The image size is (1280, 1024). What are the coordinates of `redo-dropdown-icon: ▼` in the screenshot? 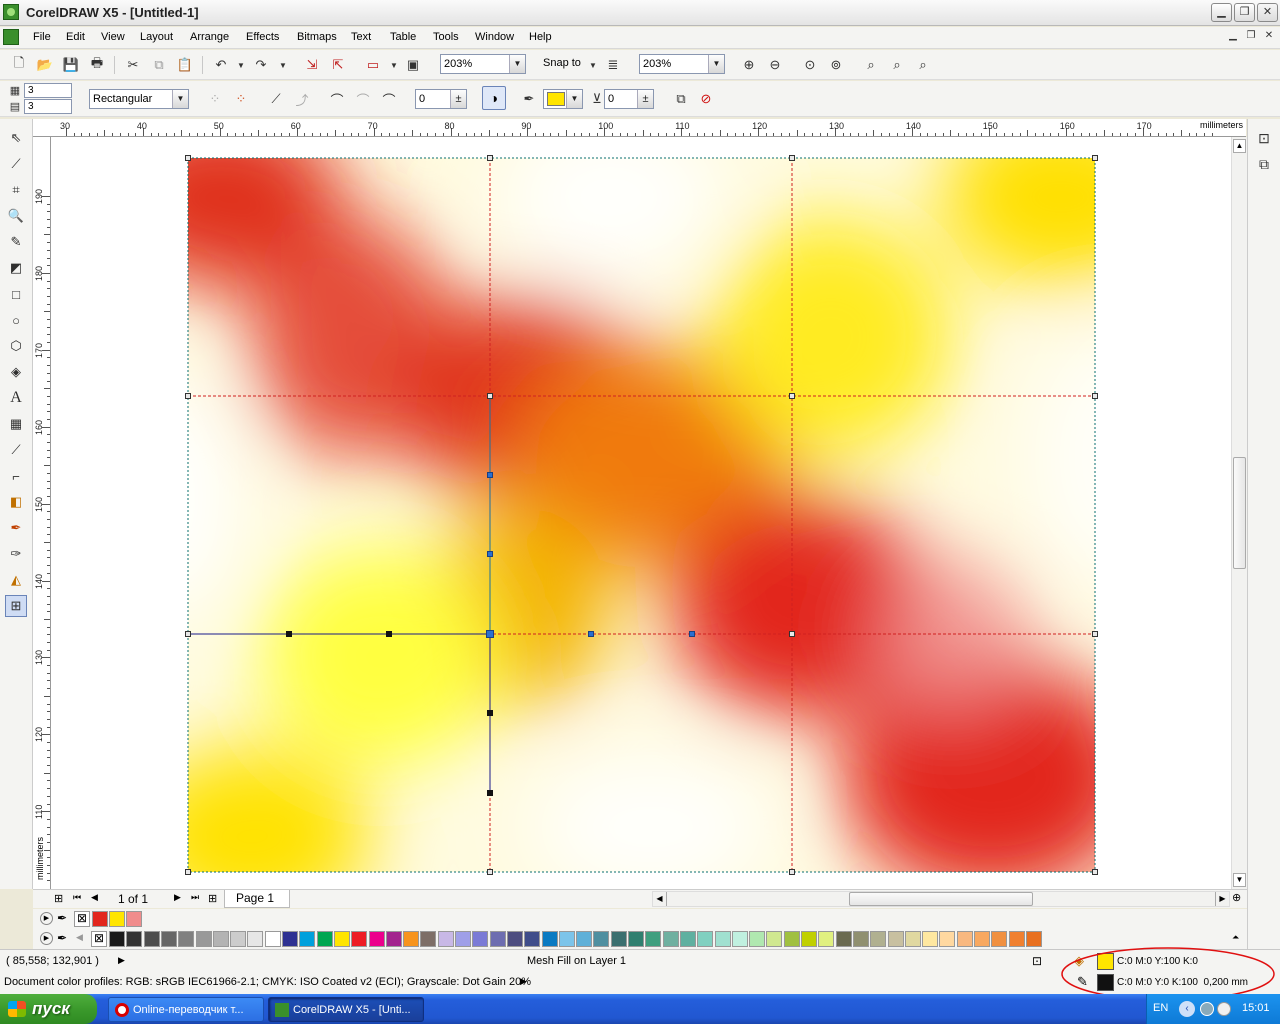 It's located at (283, 65).